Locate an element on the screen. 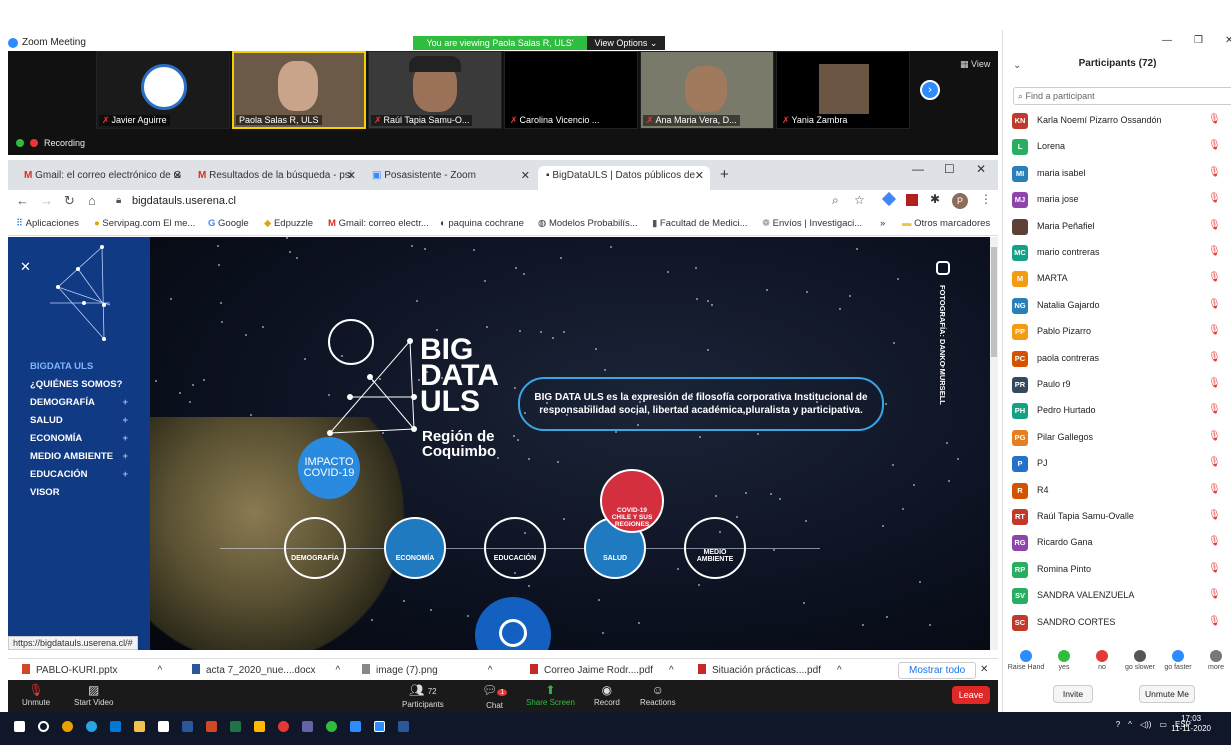 This screenshot has width=1231, height=745. home-icon: ⌂ is located at coordinates (92, 200).